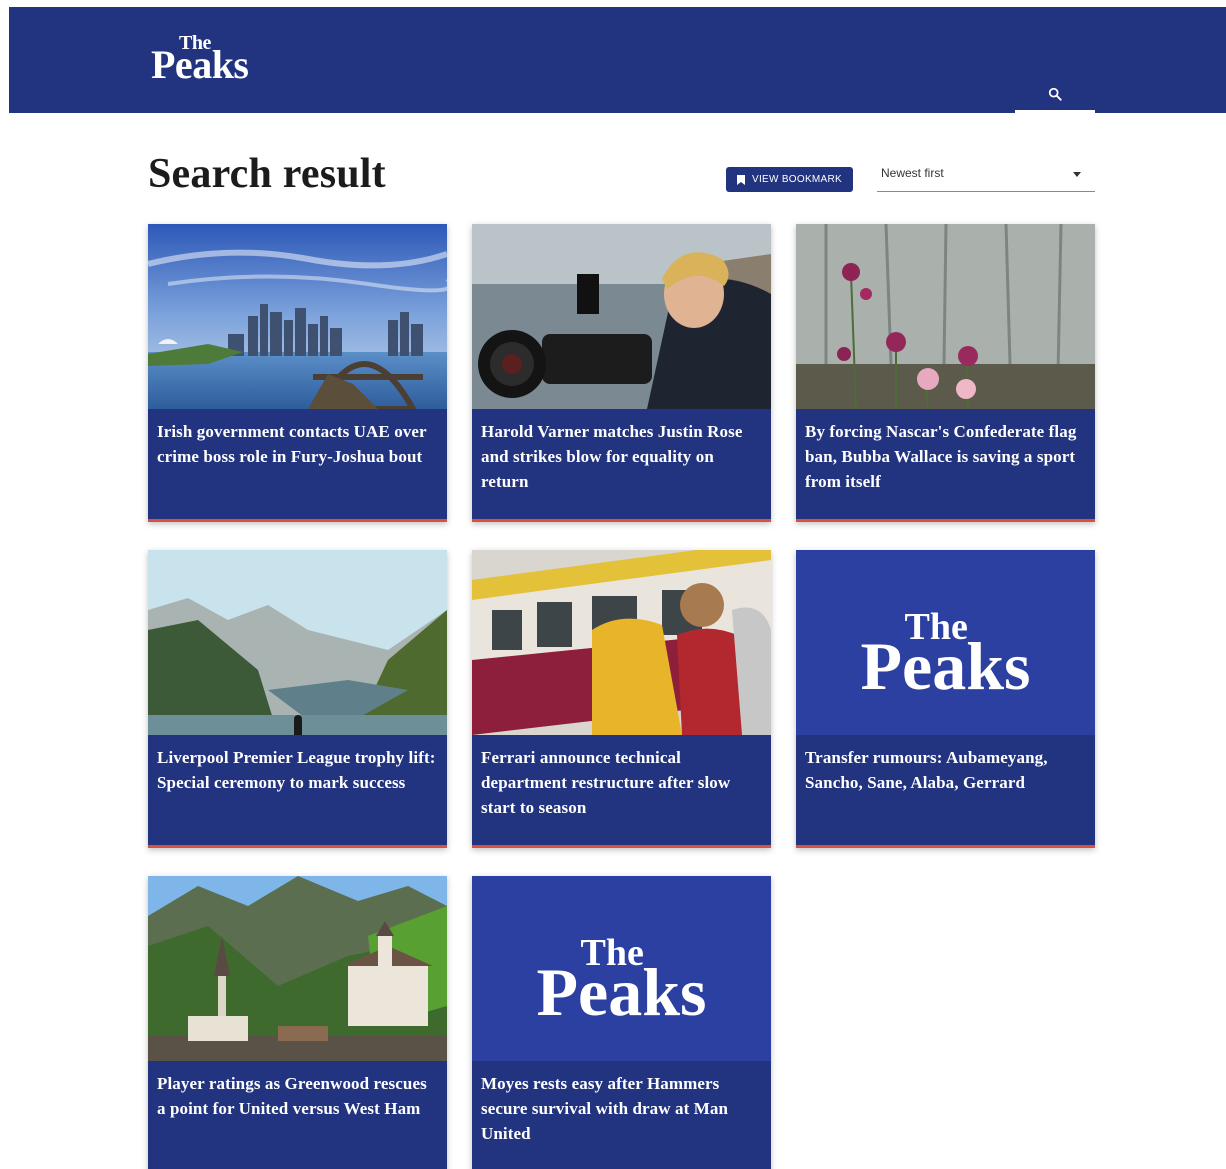 The height and width of the screenshot is (1169, 1226). I want to click on page-title: Search result, so click(267, 174).